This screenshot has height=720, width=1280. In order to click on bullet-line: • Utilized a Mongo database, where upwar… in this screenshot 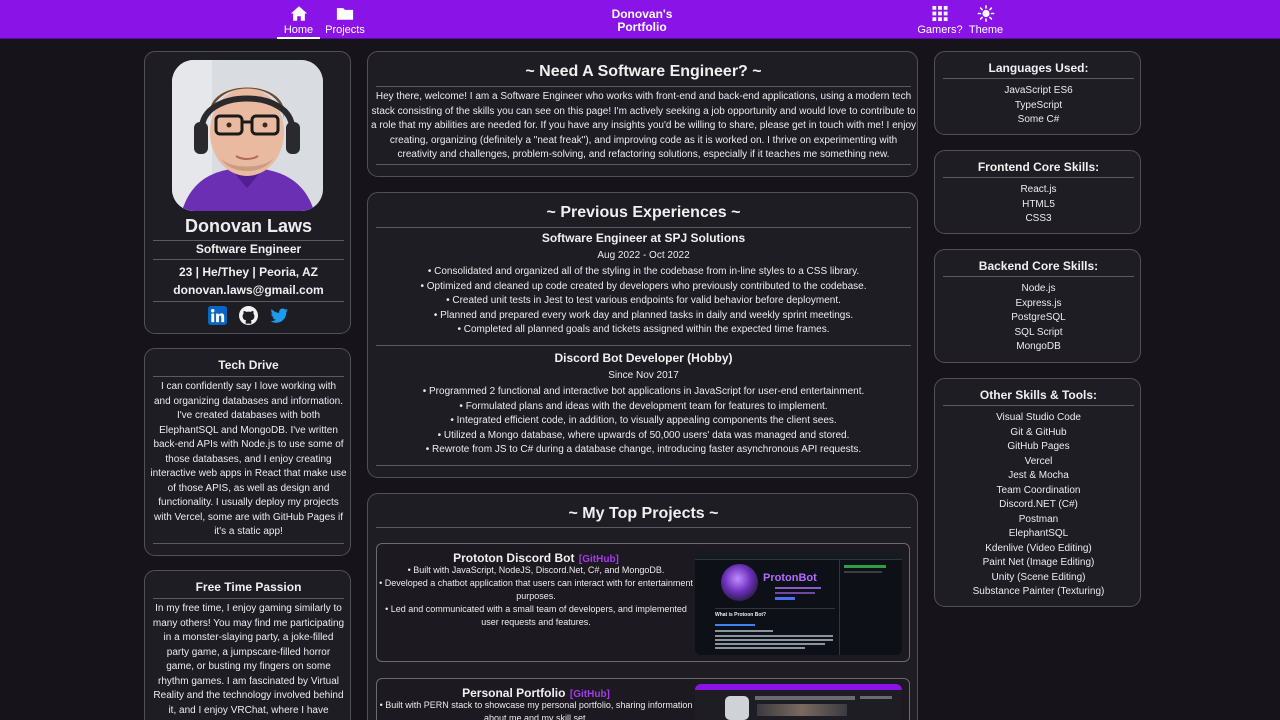, I will do `click(643, 435)`.